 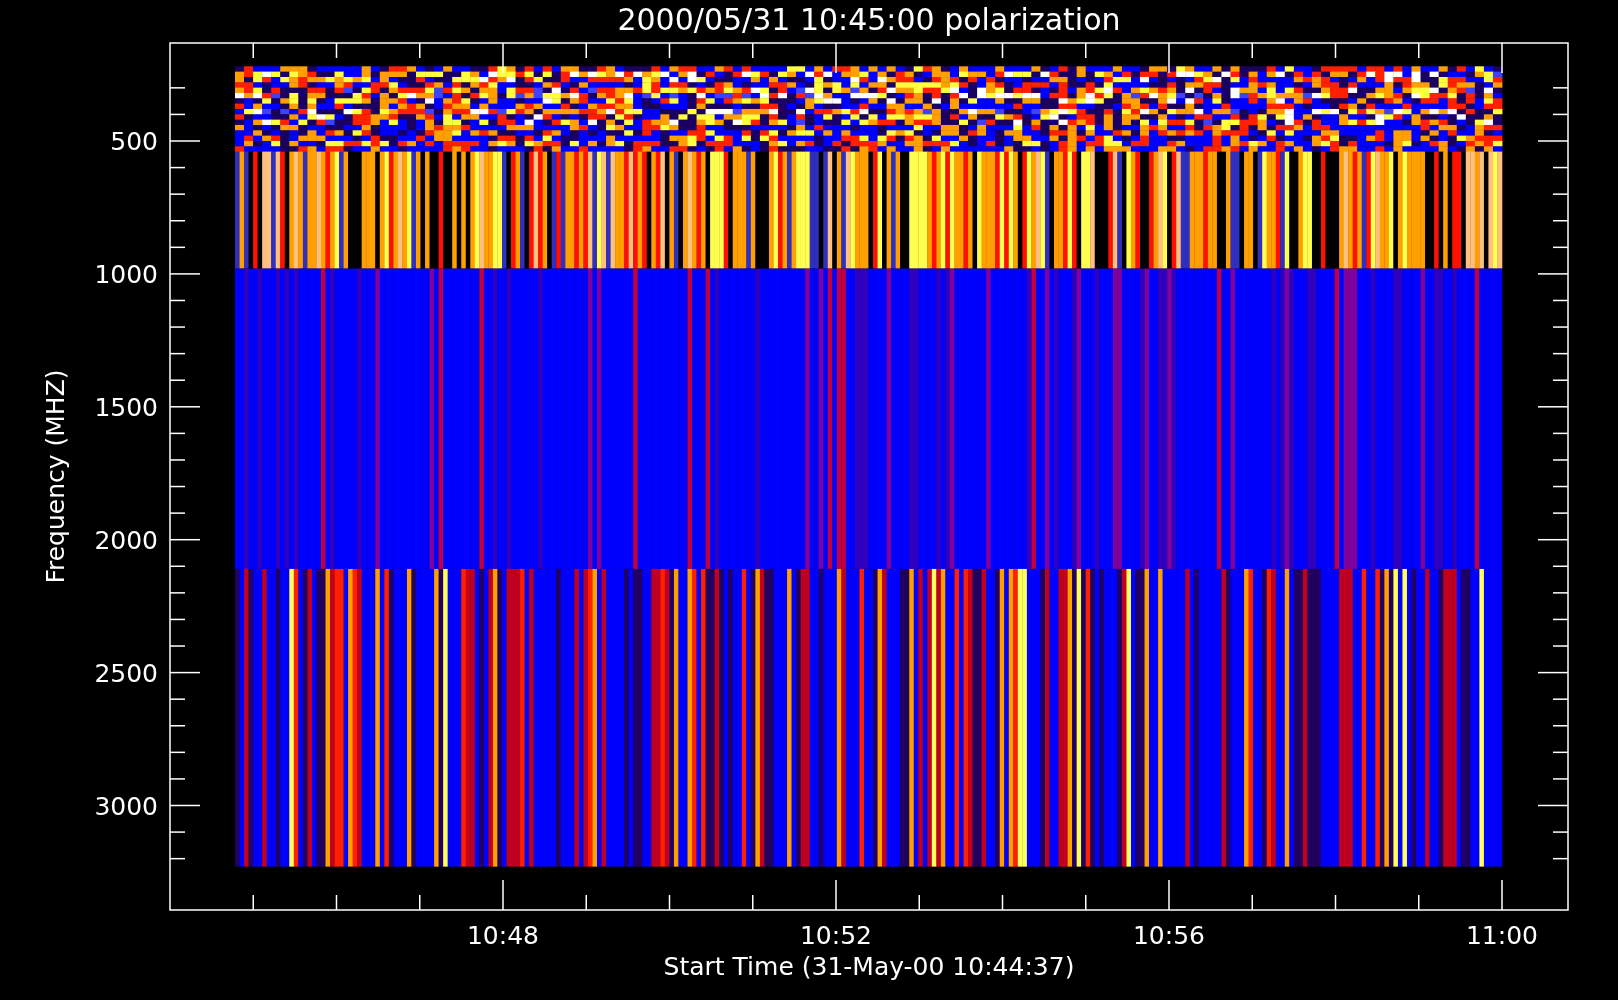 I want to click on x-tick-label: 10:52, so click(x=836, y=935).